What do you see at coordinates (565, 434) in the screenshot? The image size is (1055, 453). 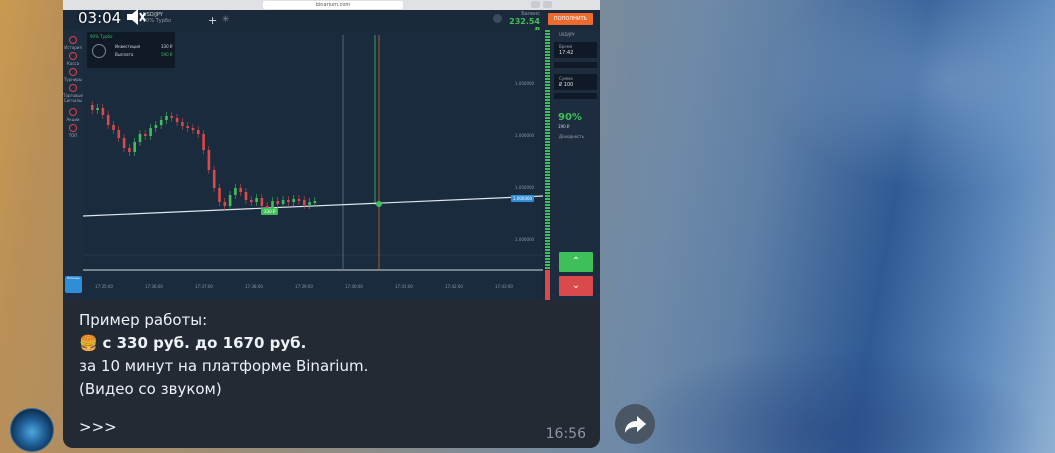 I see `message-time: 16:56` at bounding box center [565, 434].